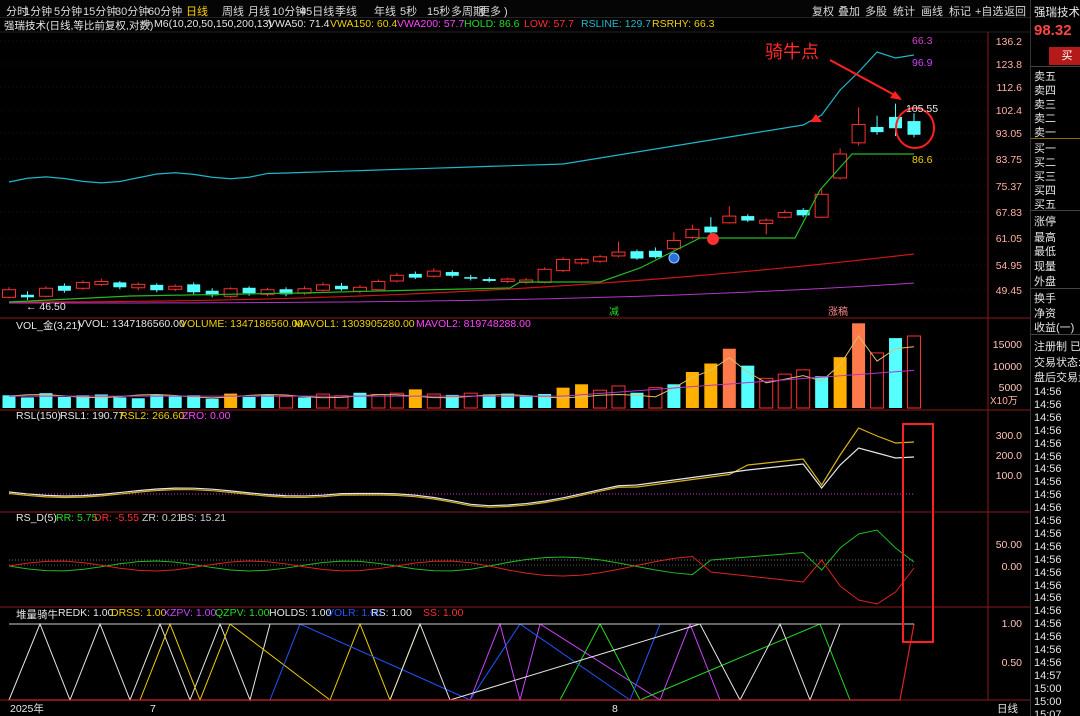  I want to click on buy-button: 买, so click(1064, 56).